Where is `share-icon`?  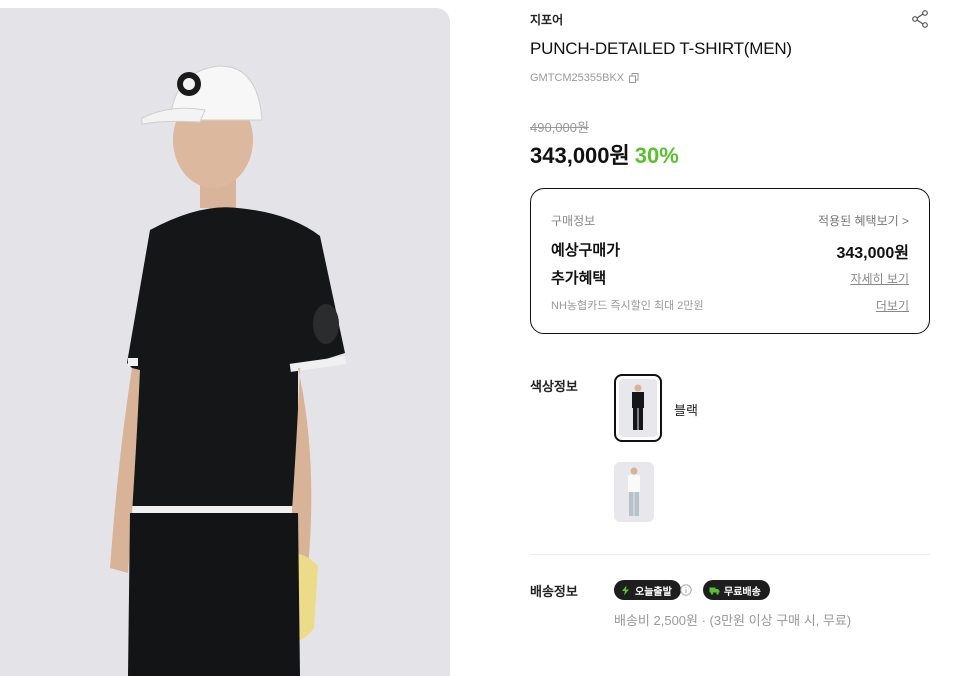
share-icon is located at coordinates (920, 19).